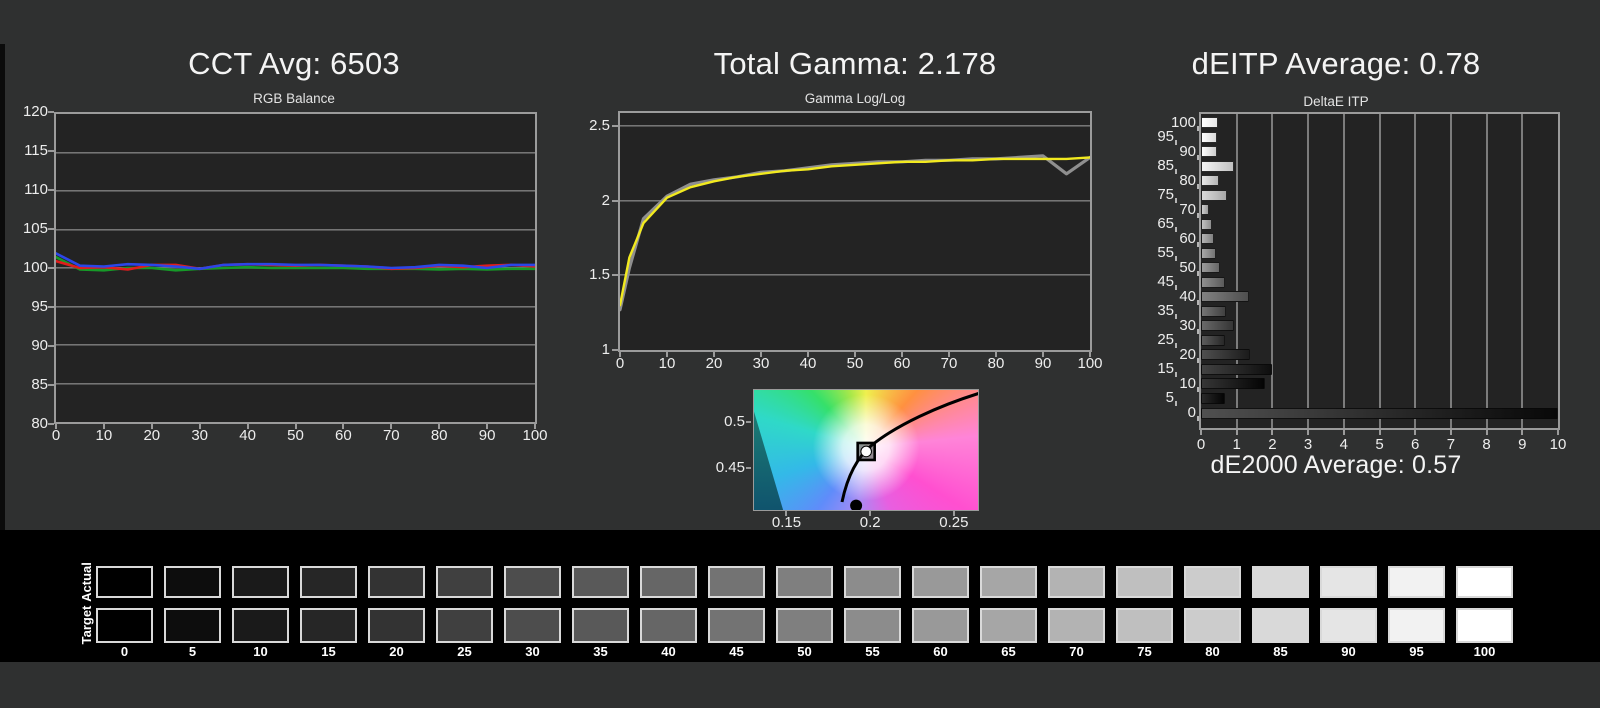 The width and height of the screenshot is (1600, 708). Describe the element at coordinates (1416, 651) in the screenshot. I see `swatch-level-label-95: 95` at that location.